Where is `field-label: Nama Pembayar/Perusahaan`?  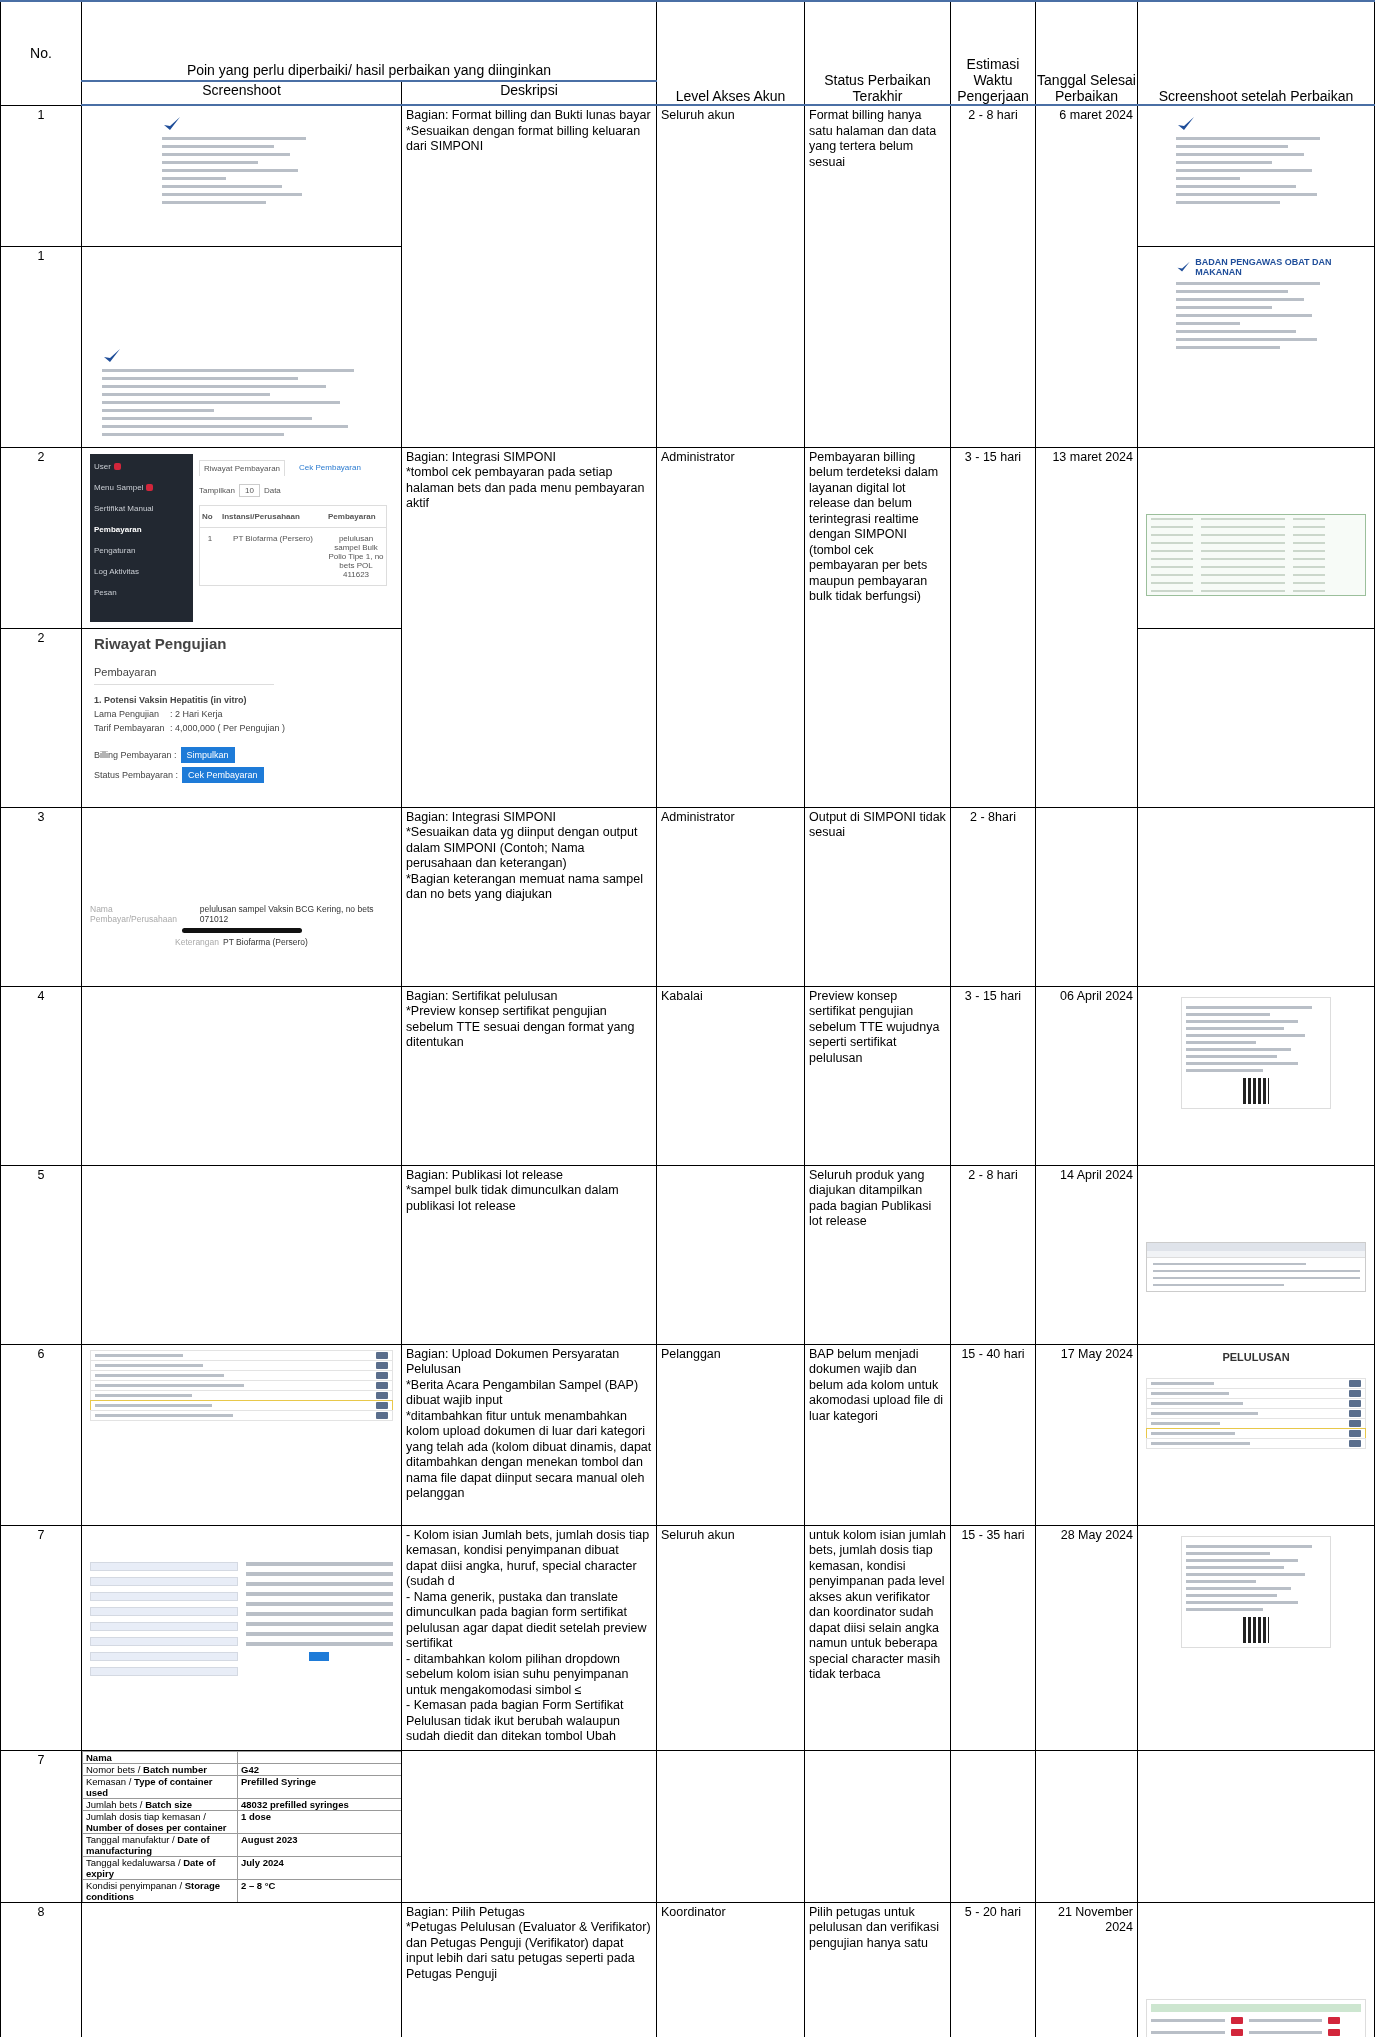
field-label: Nama Pembayar/Perusahaan is located at coordinates (134, 913).